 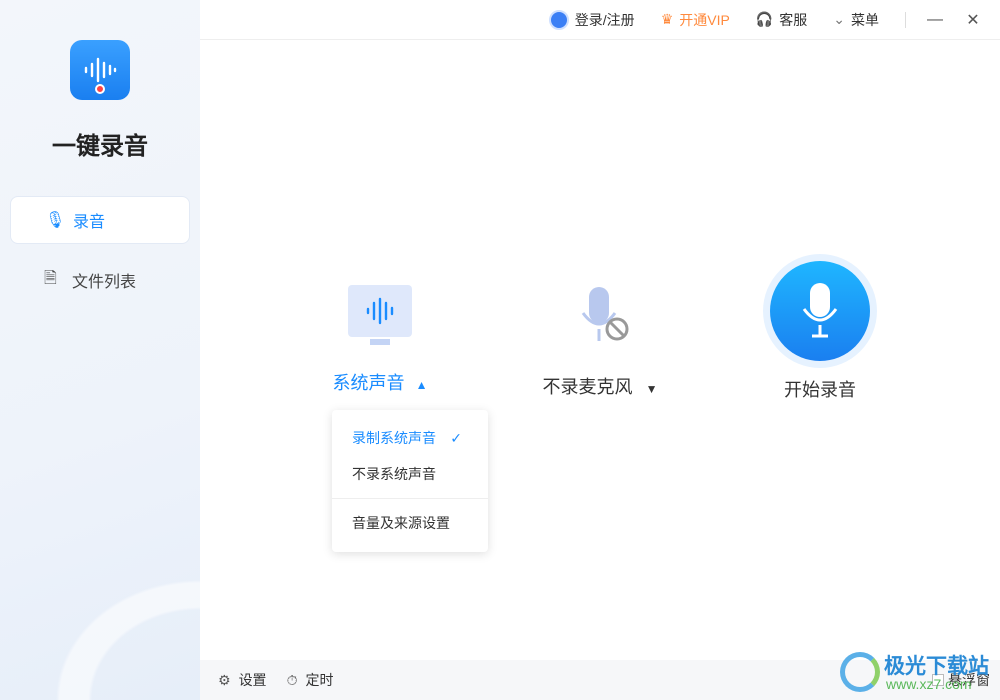 I want to click on monitor-sound-icon, so click(x=380, y=315).